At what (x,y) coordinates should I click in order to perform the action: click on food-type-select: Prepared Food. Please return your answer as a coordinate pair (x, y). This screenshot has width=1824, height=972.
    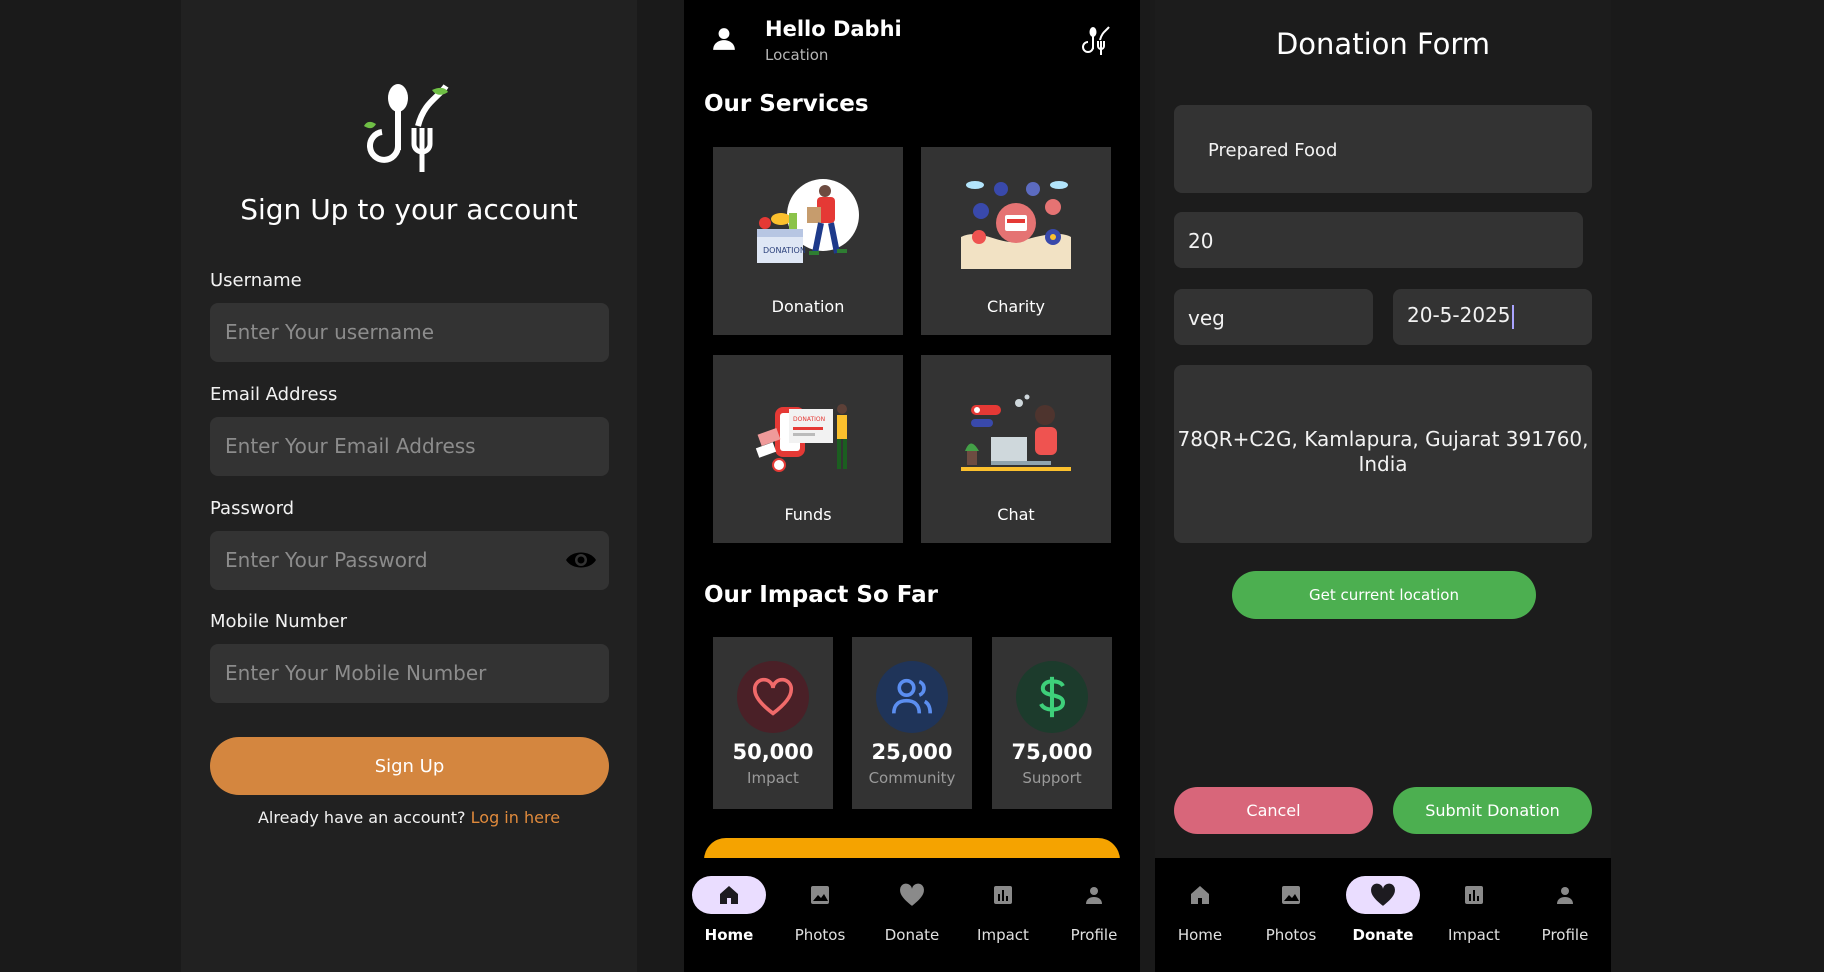
    Looking at the image, I should click on (1383, 149).